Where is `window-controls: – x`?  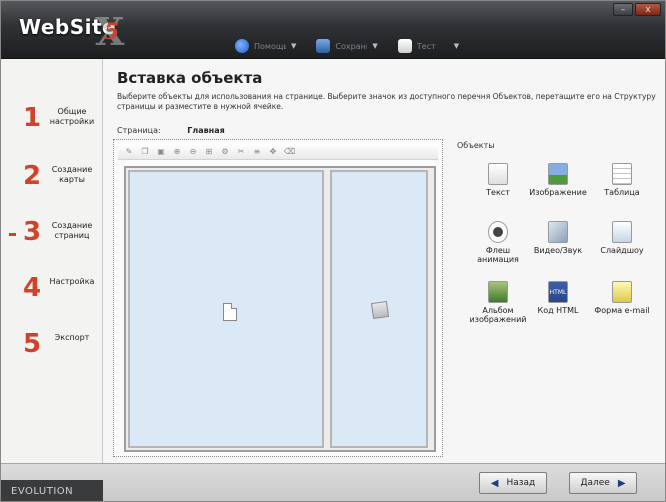 window-controls: – x is located at coordinates (637, 9).